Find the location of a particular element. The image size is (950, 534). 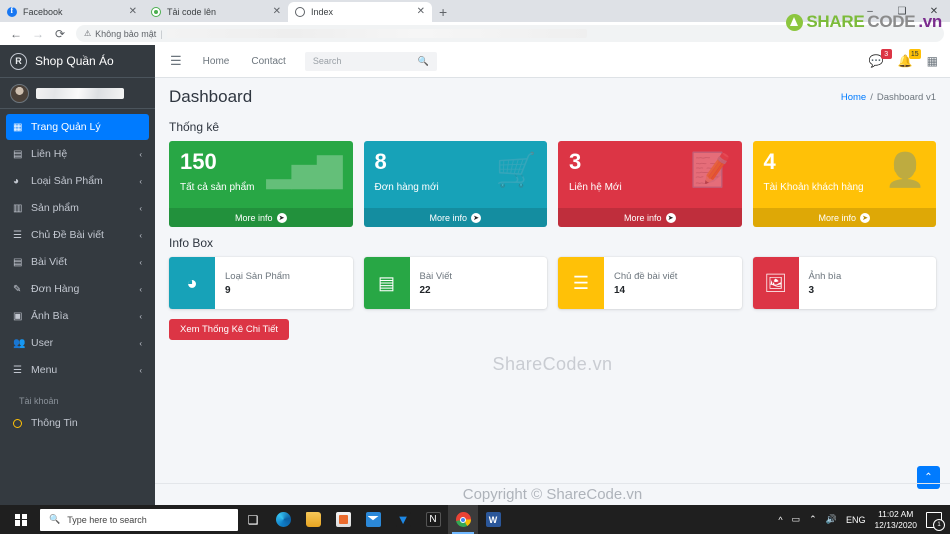

sidebar-item-don-hang: ✎ Đơn Hàng ‹ is located at coordinates (77, 289).